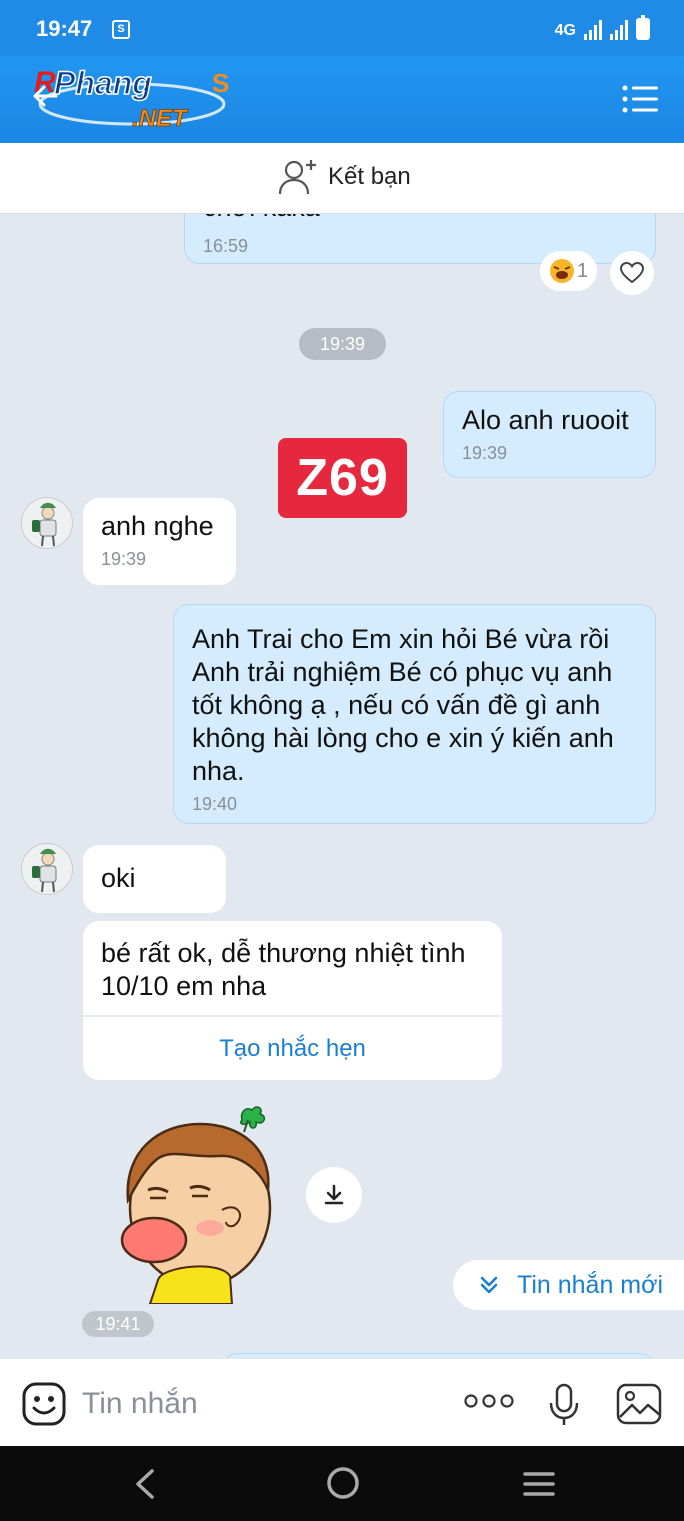  Describe the element at coordinates (342, 478) in the screenshot. I see `watermark-badge: Z69` at that location.